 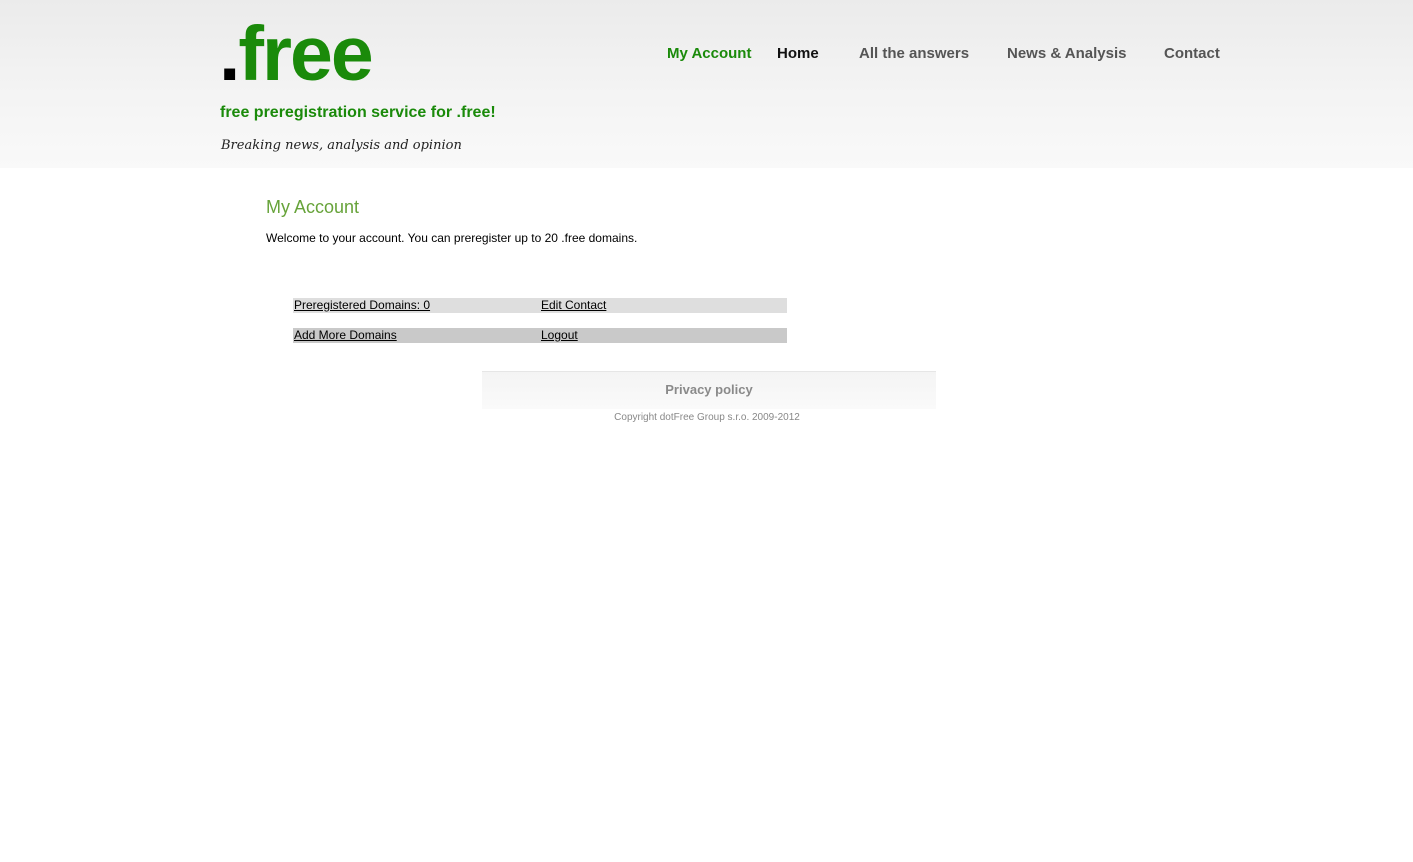 What do you see at coordinates (914, 53) in the screenshot?
I see `nav-all-the-answers: All the answers` at bounding box center [914, 53].